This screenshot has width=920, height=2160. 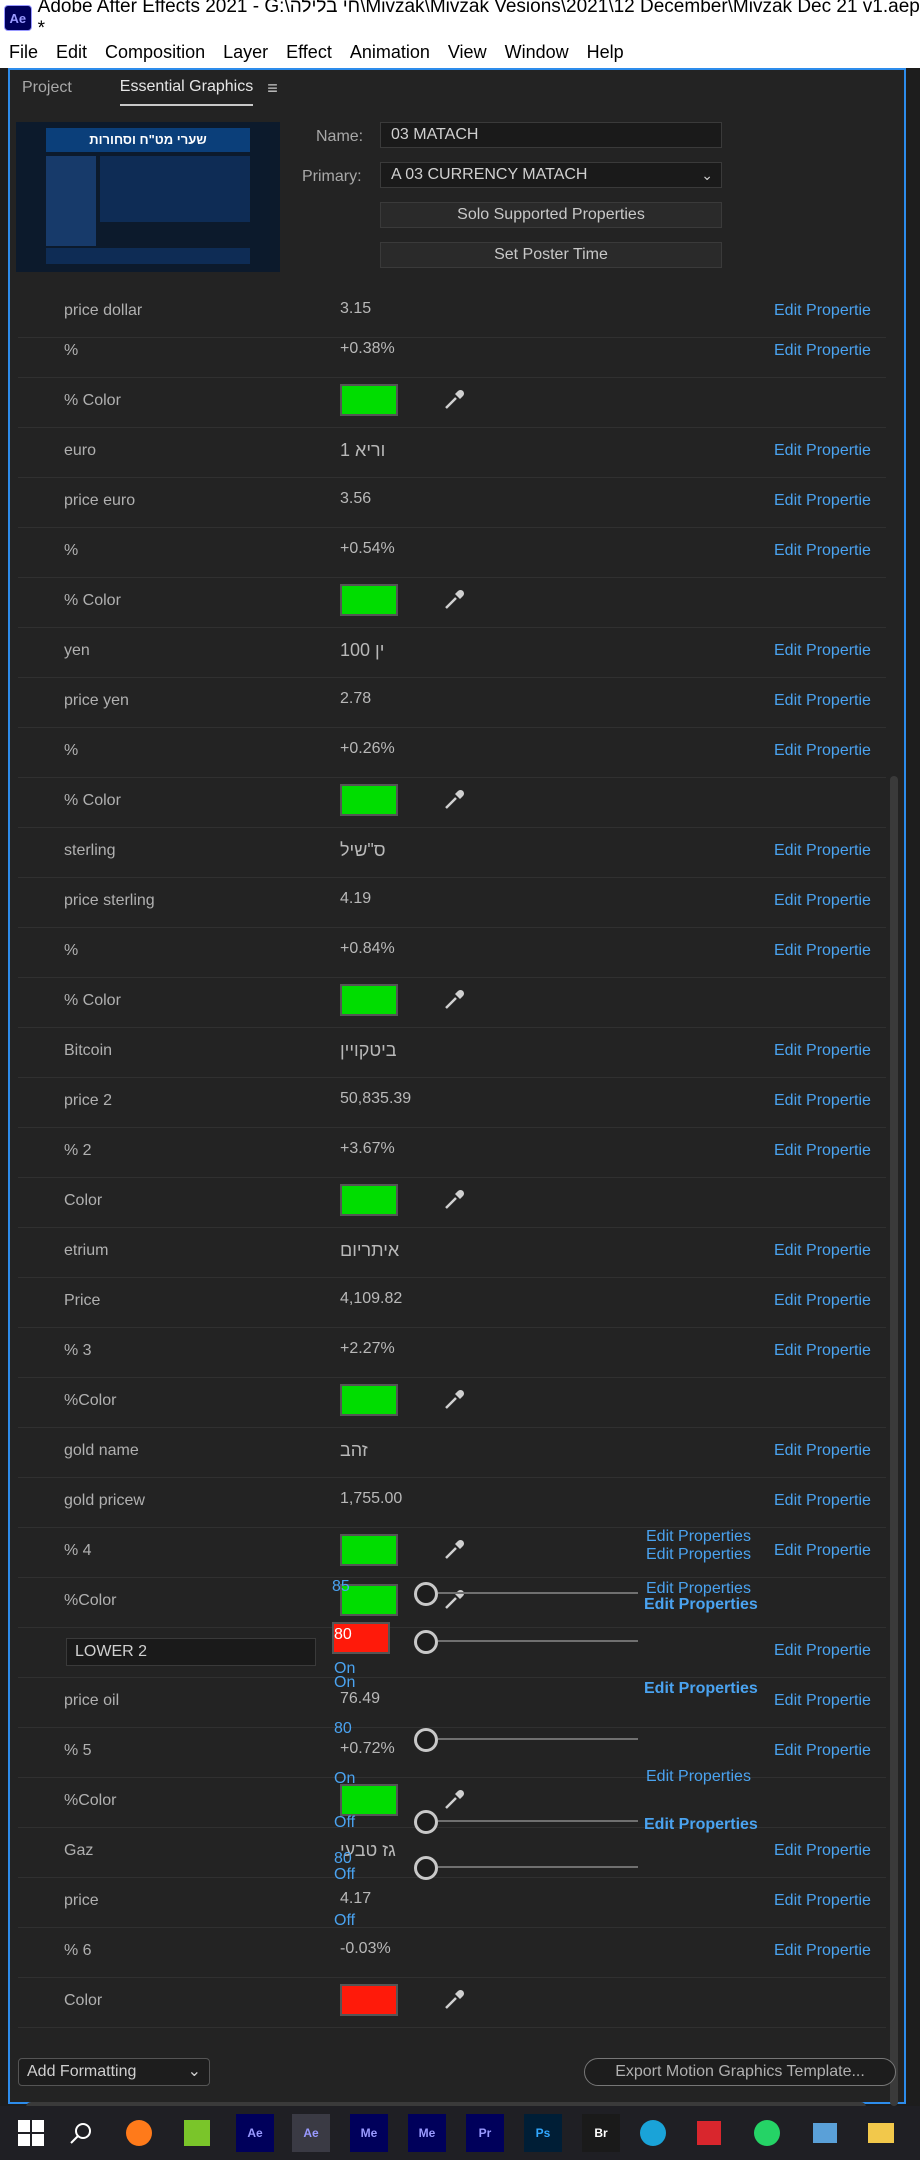 What do you see at coordinates (367, 1349) in the screenshot?
I see `property-value: +2.27%` at bounding box center [367, 1349].